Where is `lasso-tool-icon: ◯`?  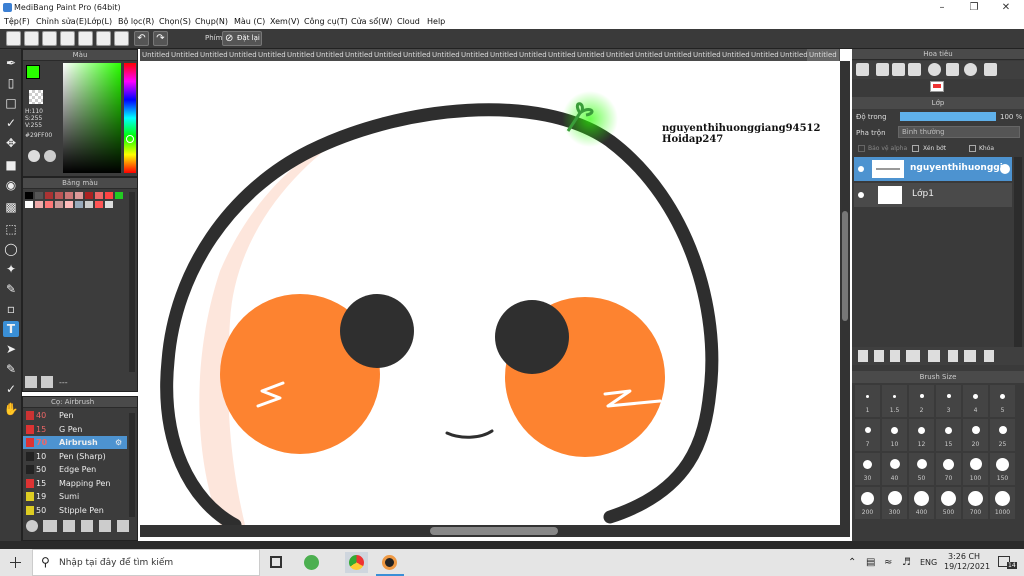 lasso-tool-icon: ◯ is located at coordinates (11, 249).